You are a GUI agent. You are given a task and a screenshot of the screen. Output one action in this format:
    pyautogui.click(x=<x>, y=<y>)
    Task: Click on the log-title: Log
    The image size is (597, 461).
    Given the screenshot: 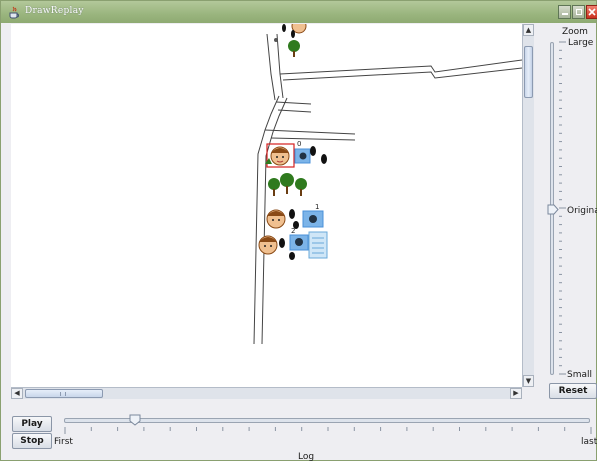 What is the action you would take?
    pyautogui.click(x=306, y=456)
    